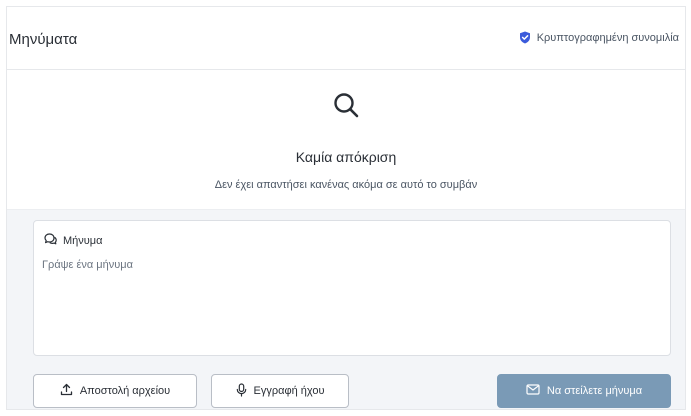  I want to click on page-title: Μηνύματα, so click(43, 39).